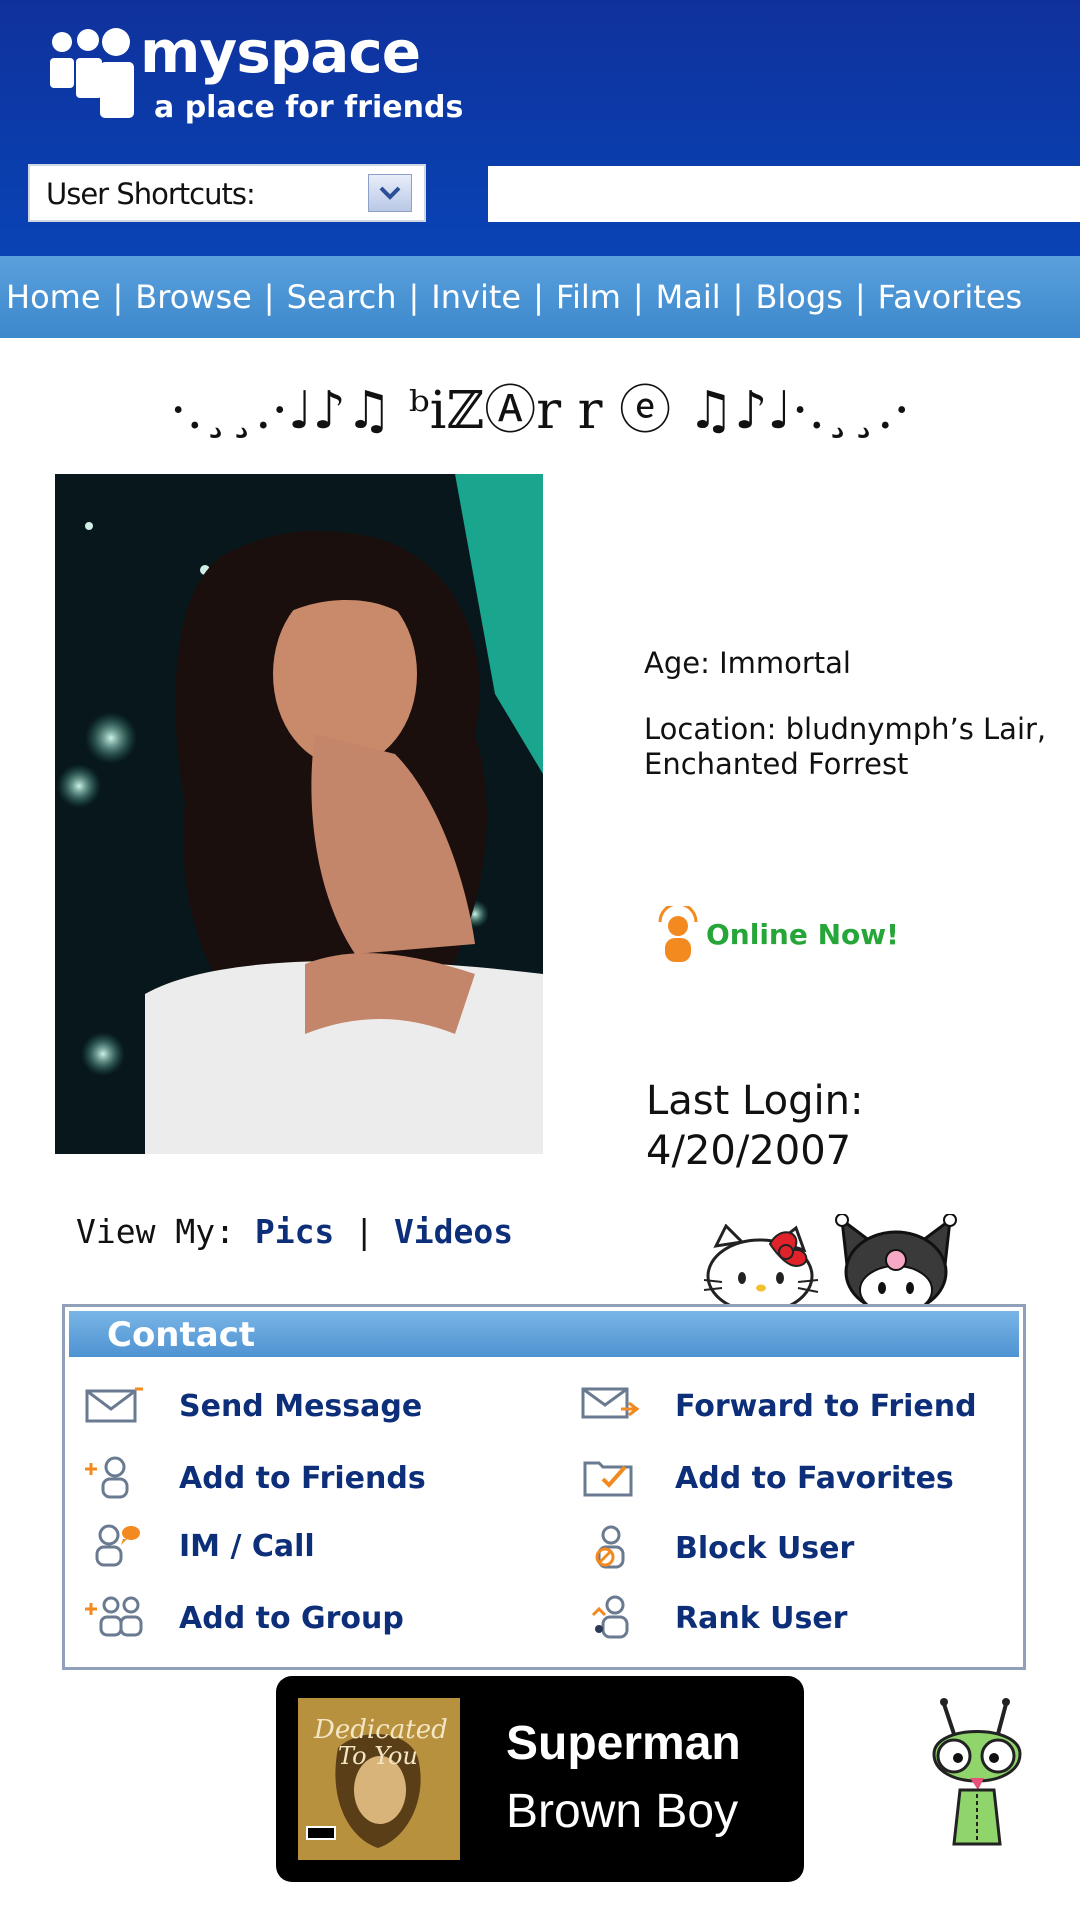 The width and height of the screenshot is (1080, 1920). I want to click on send-message-button: Send Message, so click(293, 1406).